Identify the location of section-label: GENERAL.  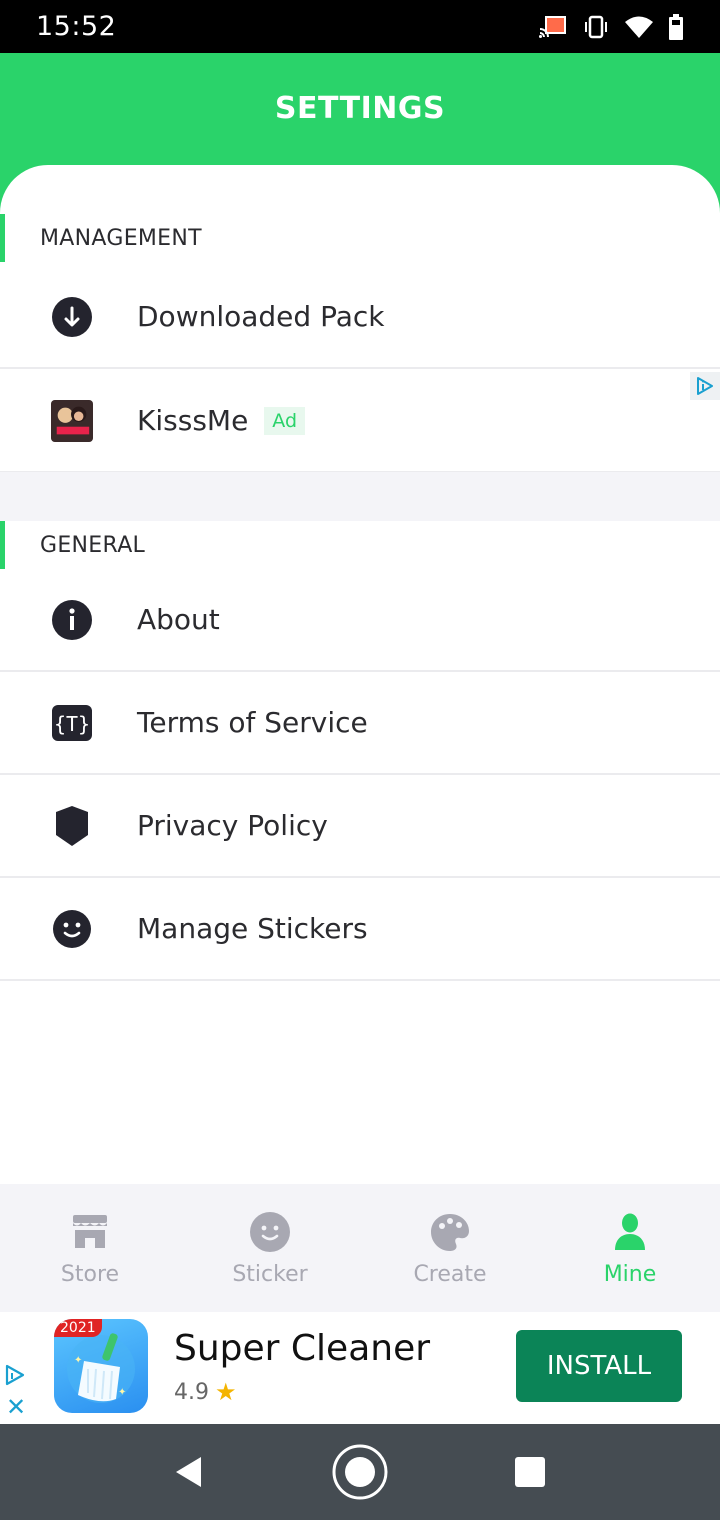
(93, 545).